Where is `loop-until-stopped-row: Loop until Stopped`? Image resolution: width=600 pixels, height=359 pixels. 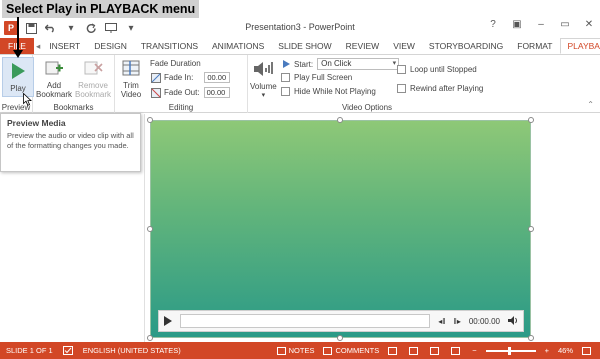 loop-until-stopped-row: Loop until Stopped is located at coordinates (437, 69).